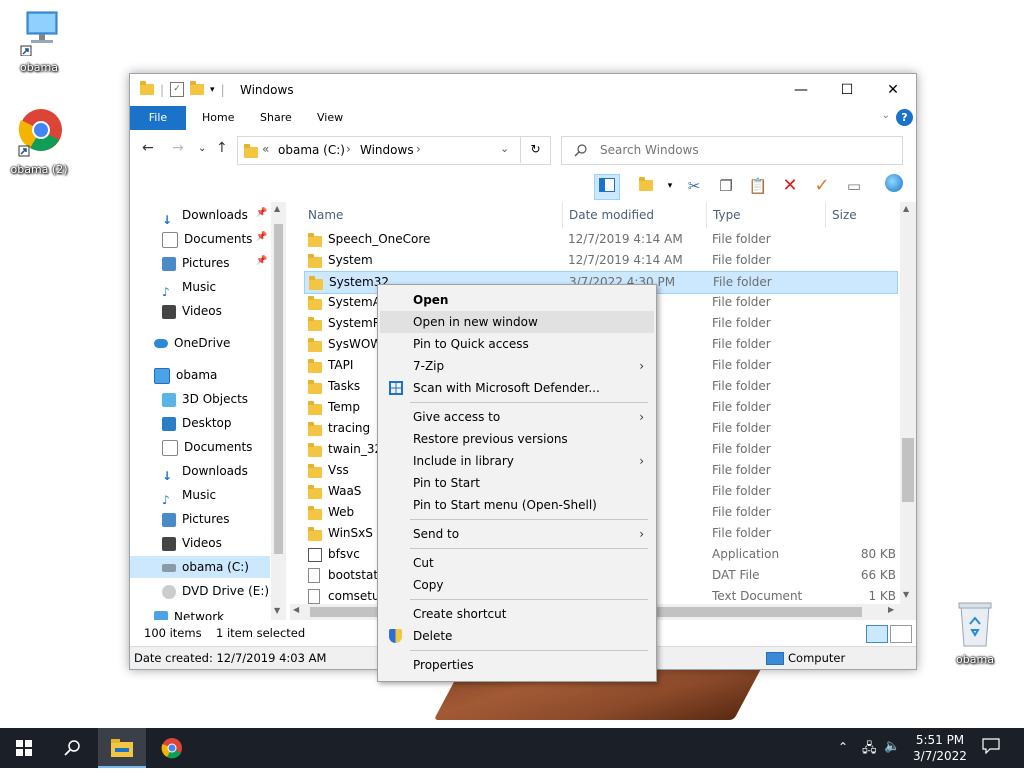 This screenshot has width=1024, height=780. What do you see at coordinates (517, 614) in the screenshot?
I see `menu-item-create-shortcut: Create shortcut` at bounding box center [517, 614].